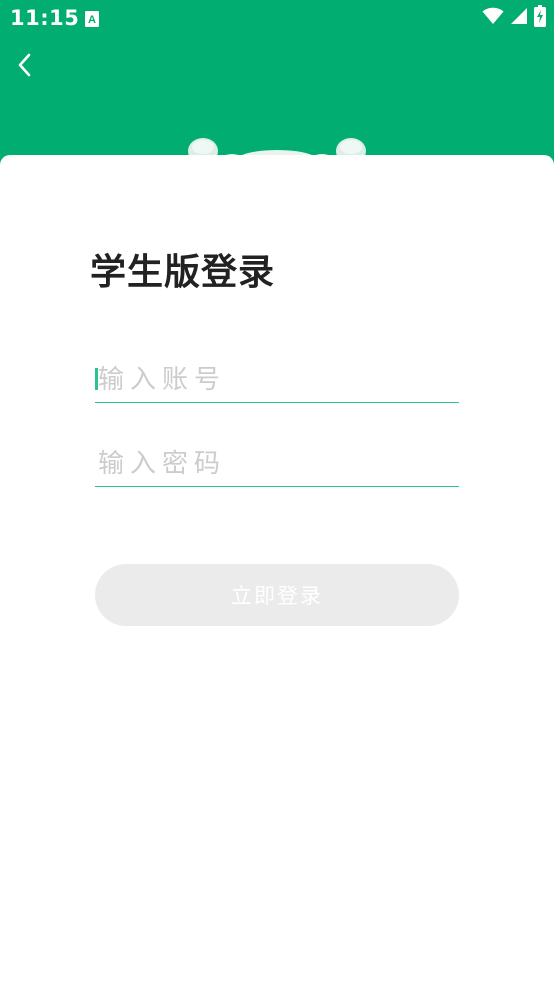 This screenshot has width=554, height=984. Describe the element at coordinates (277, 19) in the screenshot. I see `status-bar: 11:15 A` at that location.